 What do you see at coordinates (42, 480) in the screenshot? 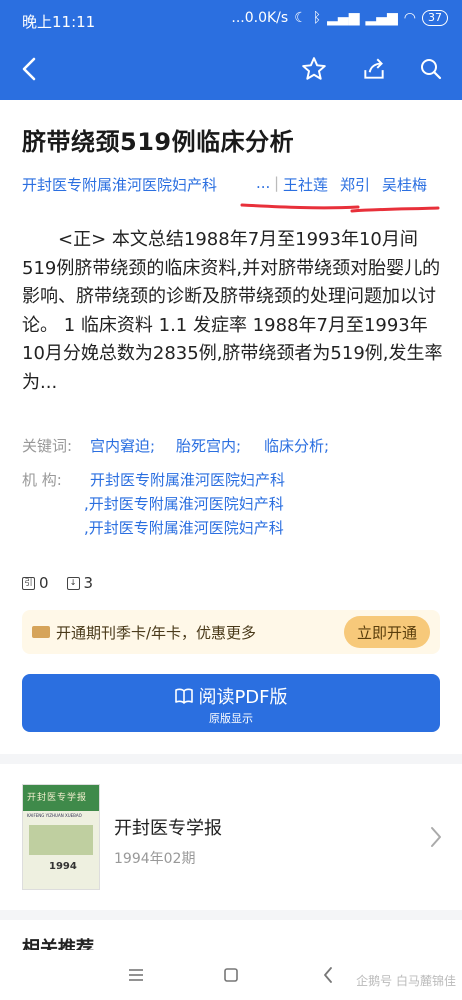
I see `org-label: 机 构:` at bounding box center [42, 480].